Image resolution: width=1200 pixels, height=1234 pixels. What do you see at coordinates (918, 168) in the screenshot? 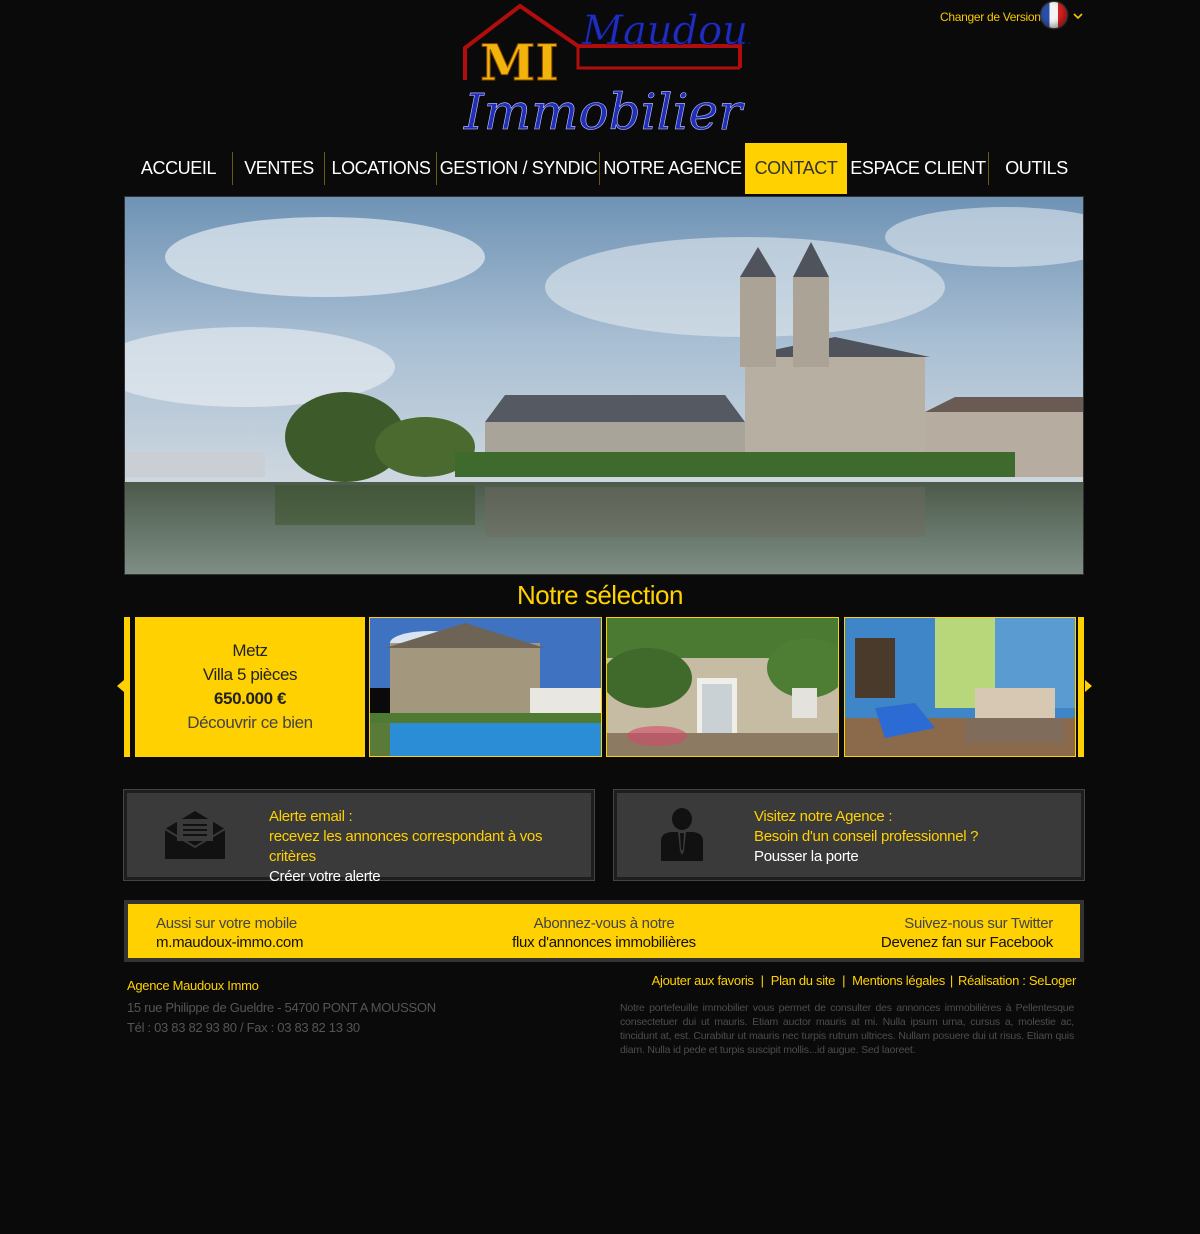
I see `nav-espace-client: ESPACE CLIENT` at bounding box center [918, 168].